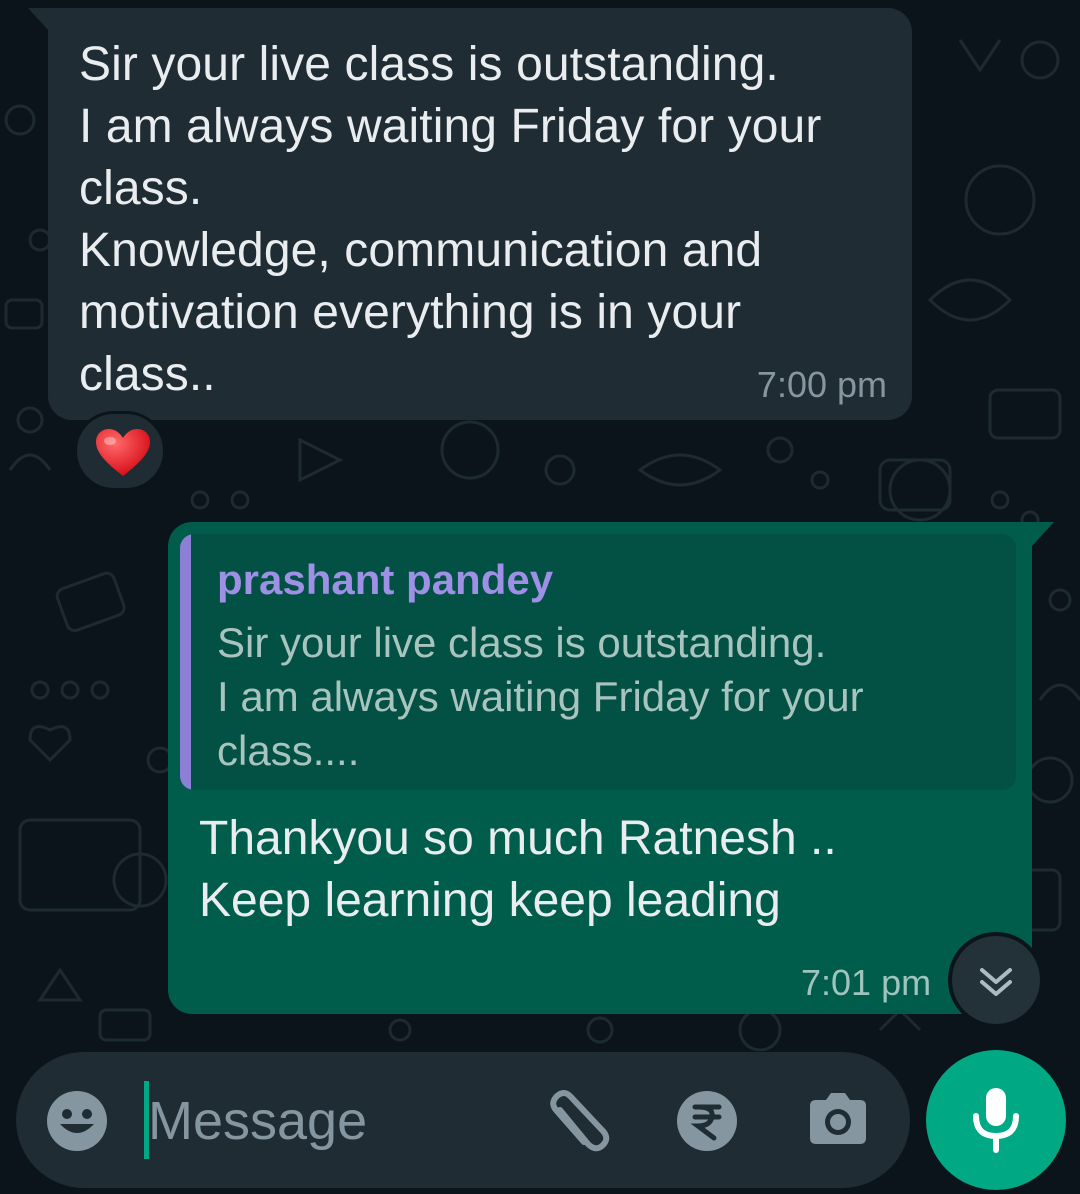 The width and height of the screenshot is (1080, 1194). What do you see at coordinates (338, 1121) in the screenshot?
I see `message-input` at bounding box center [338, 1121].